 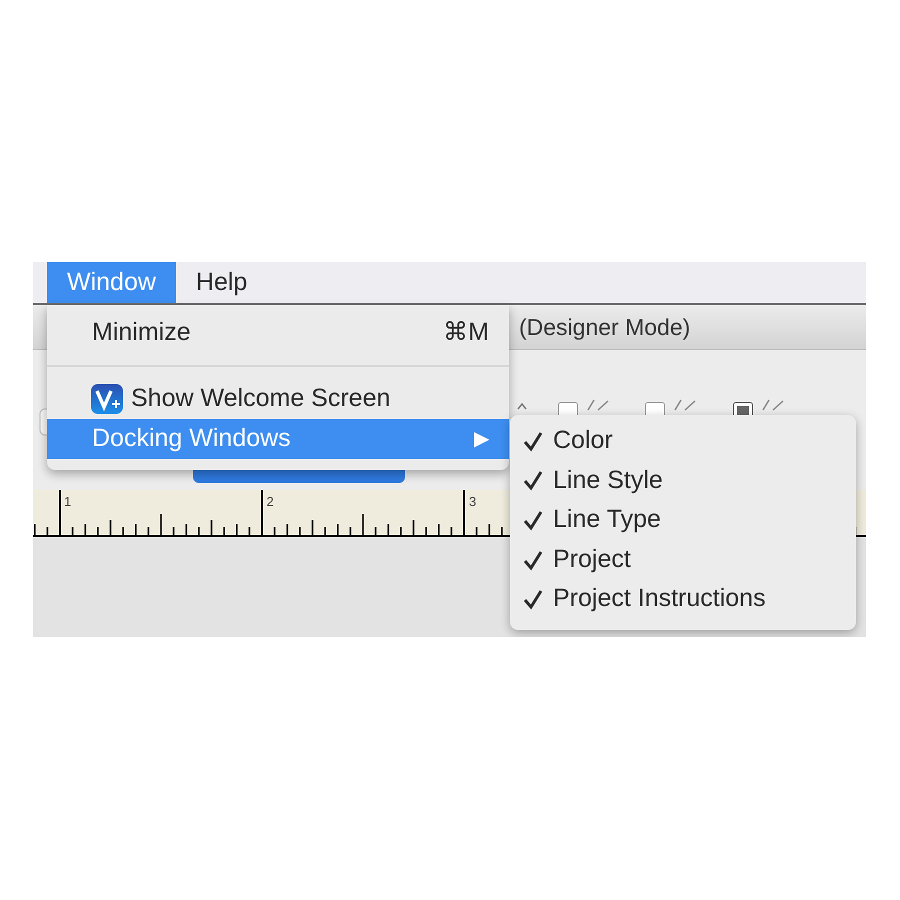 I want to click on app-icon, so click(x=107, y=399).